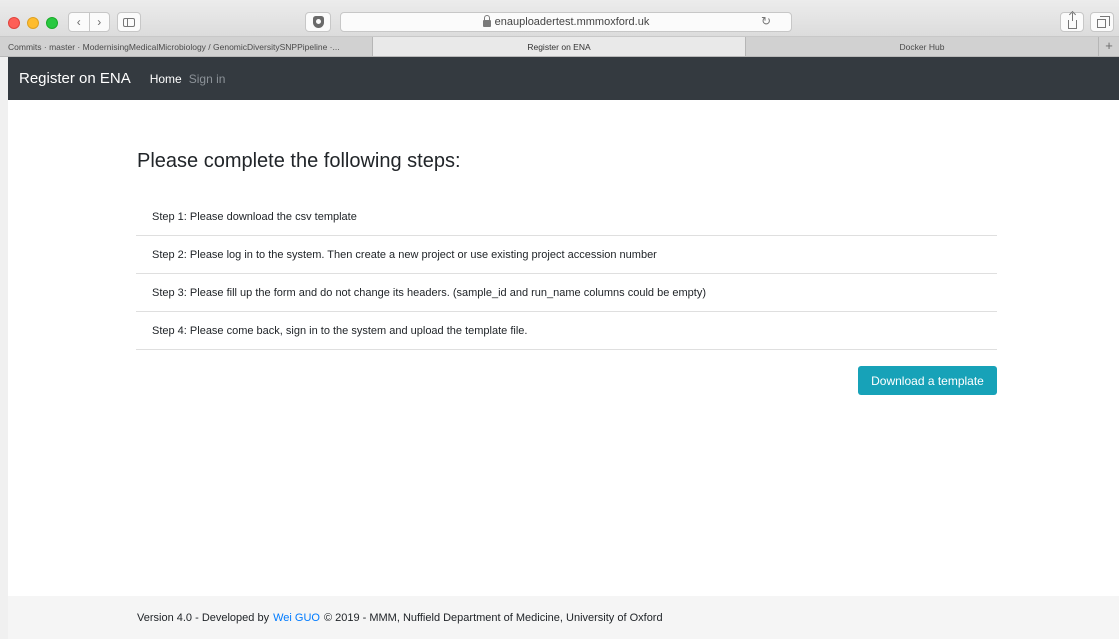 This screenshot has height=639, width=1119. What do you see at coordinates (563, 78) in the screenshot?
I see `app-navbar: Register on ENA Home Sign in` at bounding box center [563, 78].